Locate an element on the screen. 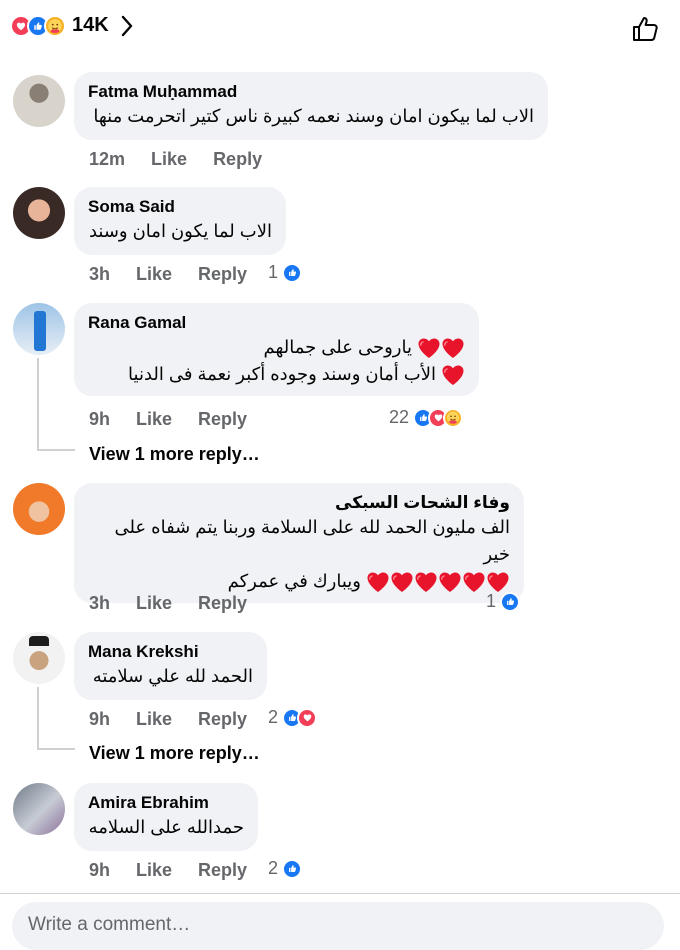 Image resolution: width=680 pixels, height=950 pixels. author-name: Fatma Muḥammad is located at coordinates (311, 92).